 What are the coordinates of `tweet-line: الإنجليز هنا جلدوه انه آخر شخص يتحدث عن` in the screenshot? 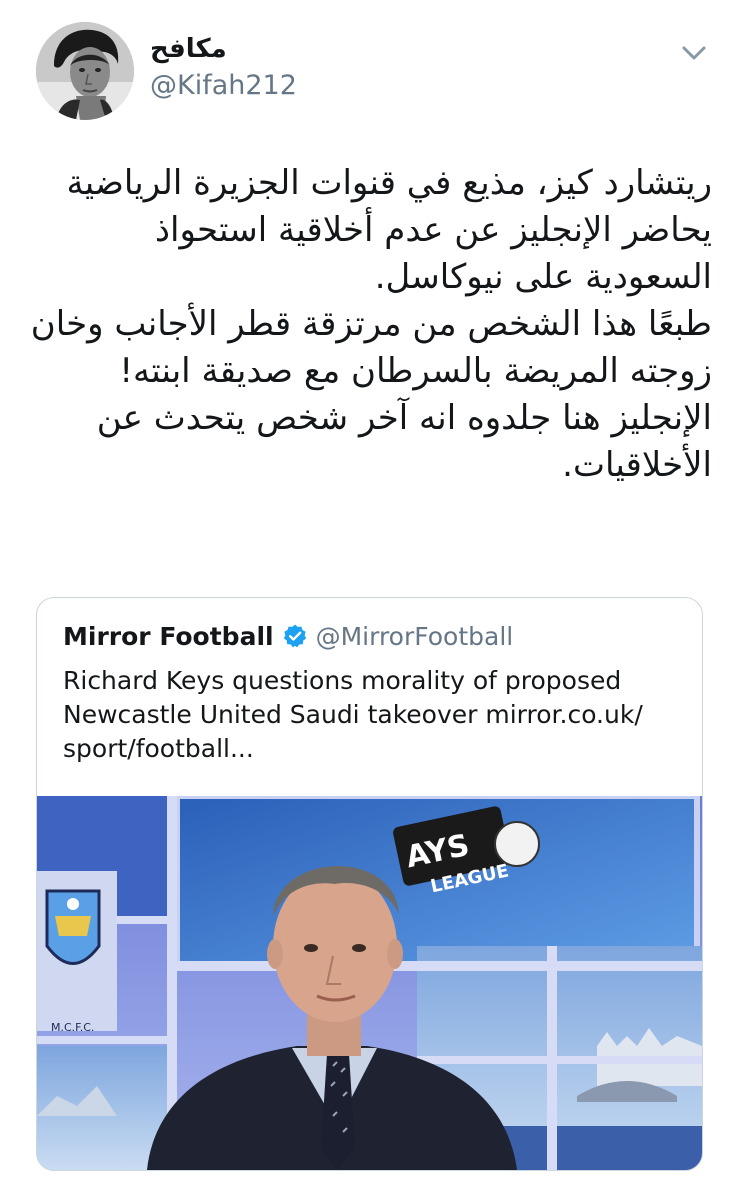 It's located at (404, 418).